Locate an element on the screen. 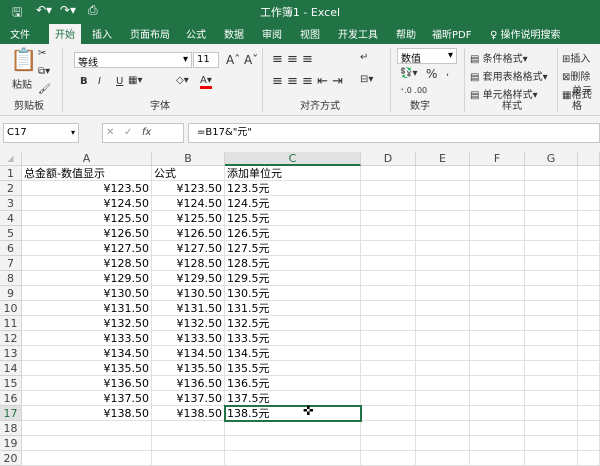 The width and height of the screenshot is (600, 466). cell-F18 is located at coordinates (497, 428).